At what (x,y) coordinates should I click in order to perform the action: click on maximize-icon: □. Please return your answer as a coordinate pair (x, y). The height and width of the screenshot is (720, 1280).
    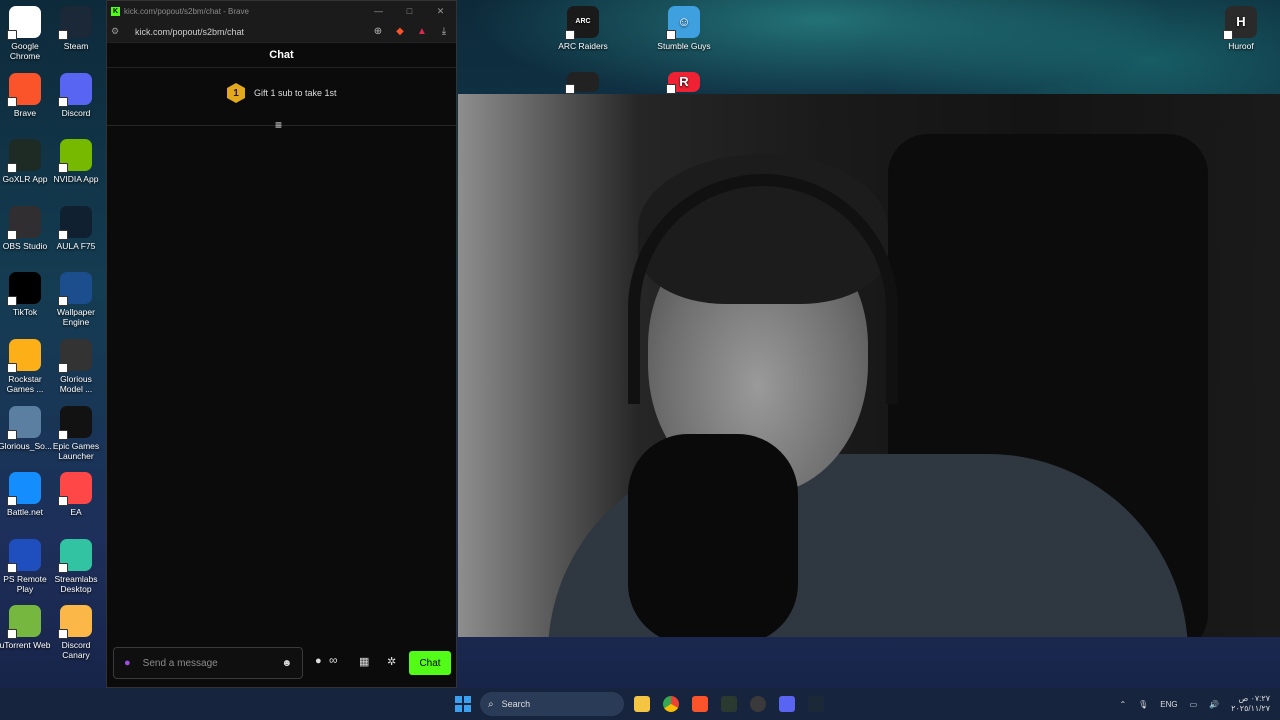
    Looking at the image, I should click on (409, 11).